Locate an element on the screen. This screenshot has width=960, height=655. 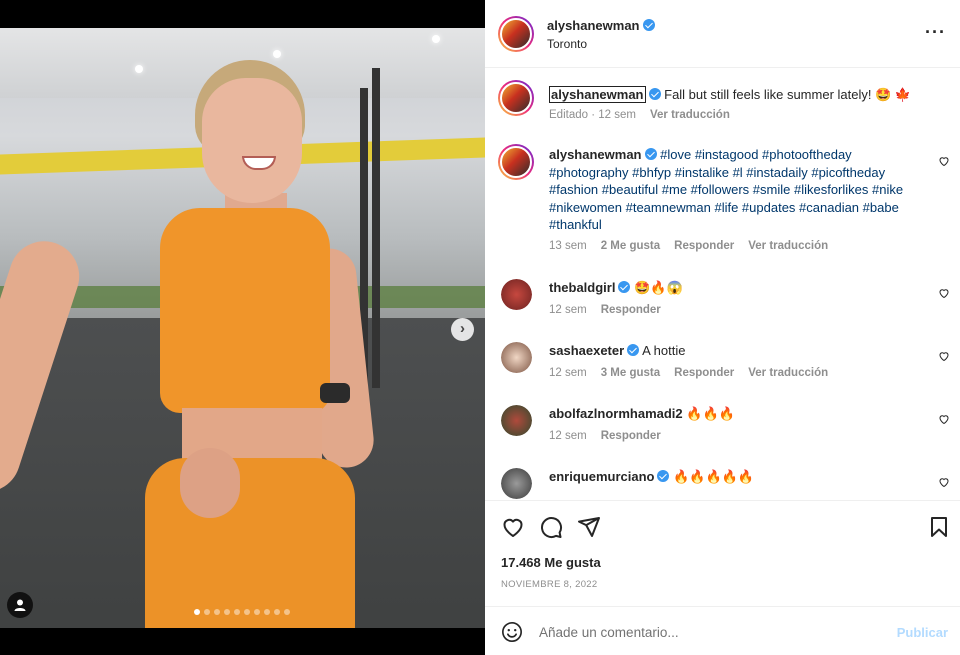
comment-composer: Publicar is located at coordinates (722, 630).